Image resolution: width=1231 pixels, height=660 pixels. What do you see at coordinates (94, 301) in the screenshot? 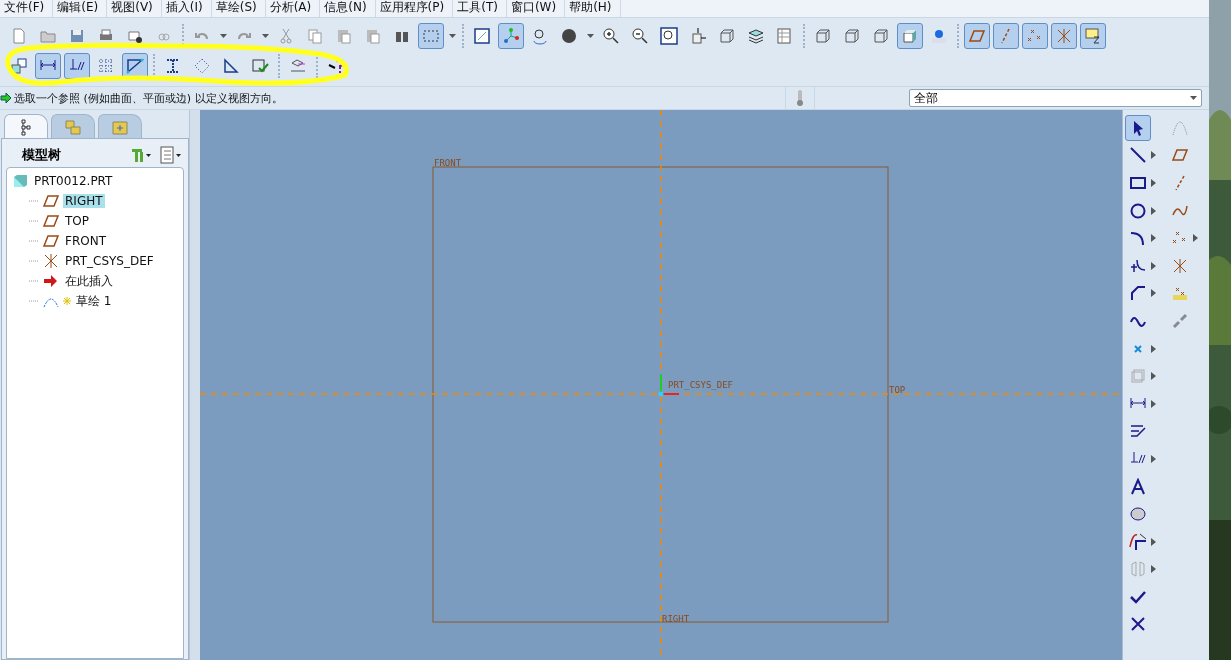
I see `tree-item: 草绘 1` at bounding box center [94, 301].